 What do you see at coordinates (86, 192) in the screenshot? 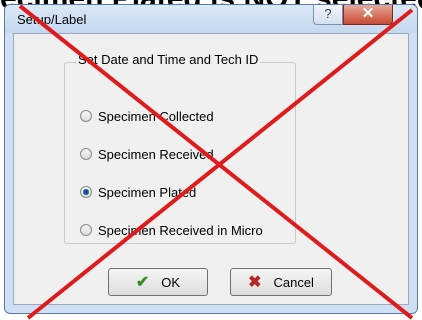
I see `radio-button-selected-icon` at bounding box center [86, 192].